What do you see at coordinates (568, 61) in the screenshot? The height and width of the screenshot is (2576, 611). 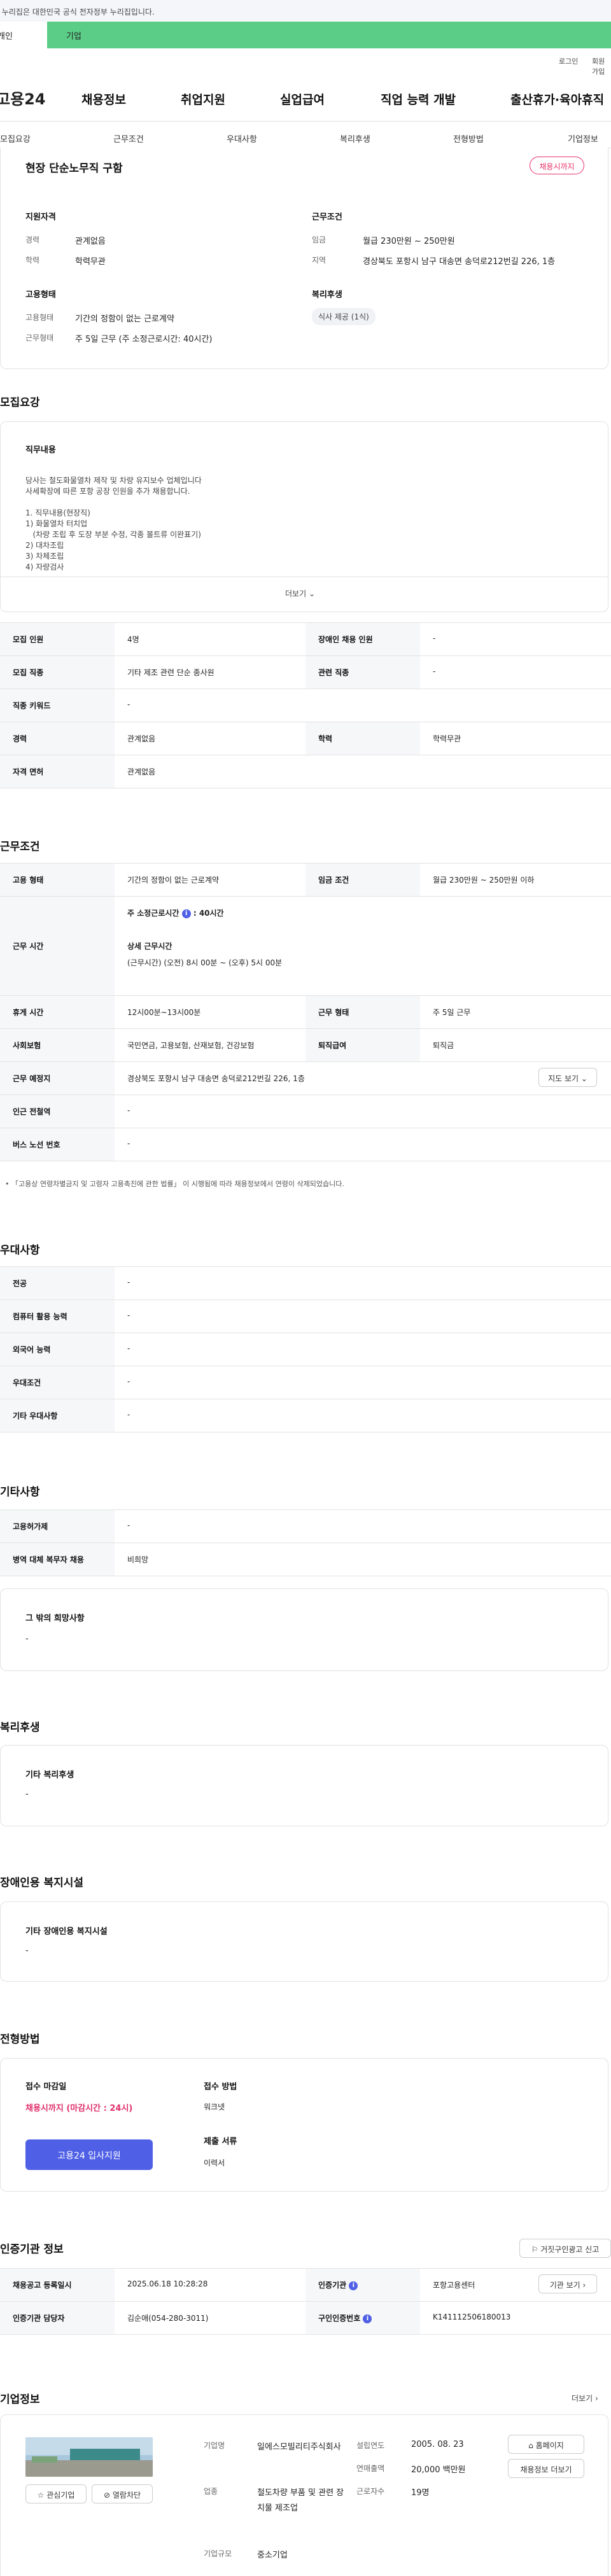 I see `login-link: 로그인` at bounding box center [568, 61].